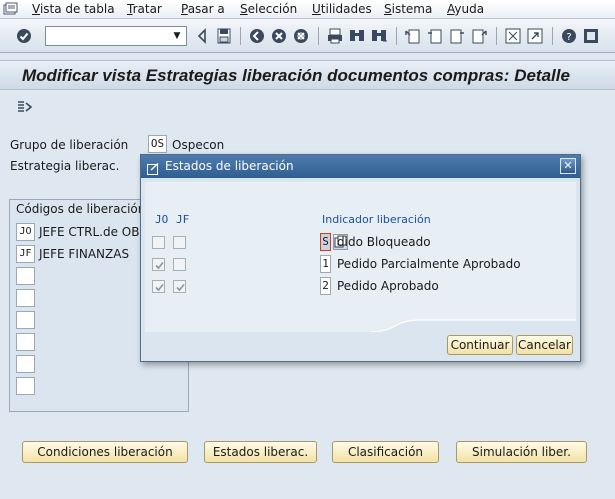 This screenshot has height=499, width=615. What do you see at coordinates (535, 36) in the screenshot?
I see `shortcut-icon` at bounding box center [535, 36].